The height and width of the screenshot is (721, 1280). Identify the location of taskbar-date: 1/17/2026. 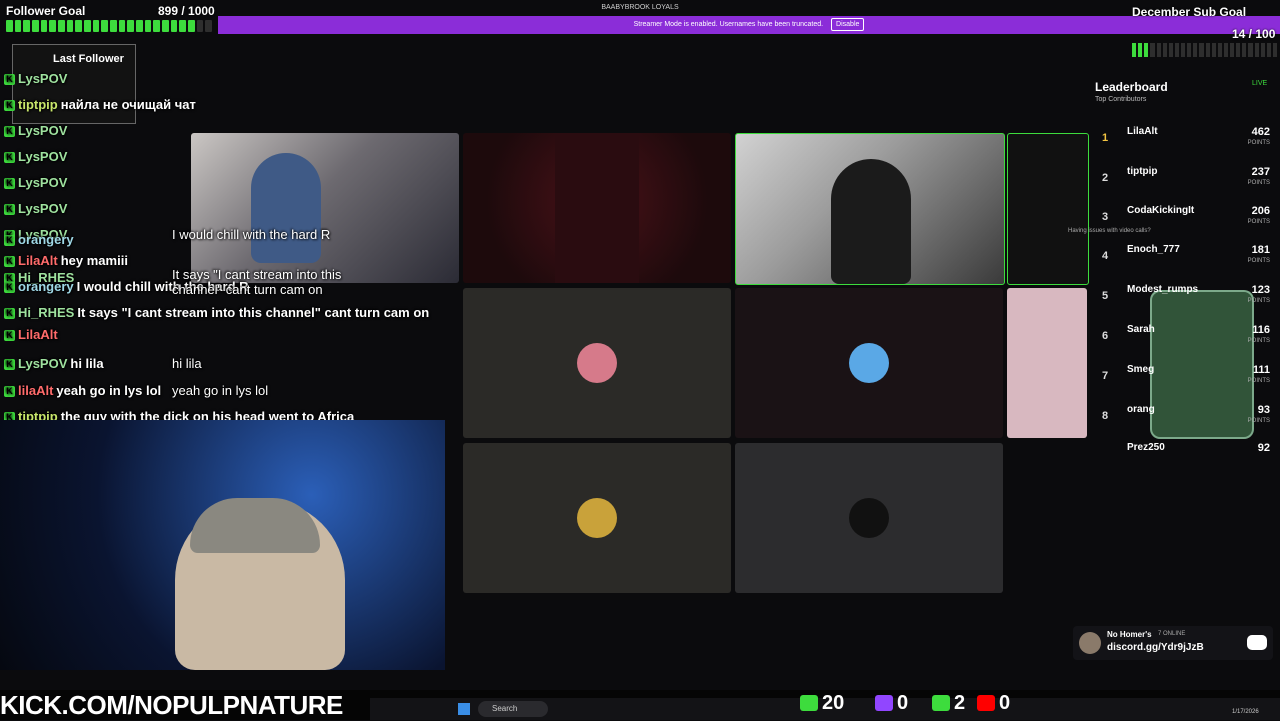
(1245, 712).